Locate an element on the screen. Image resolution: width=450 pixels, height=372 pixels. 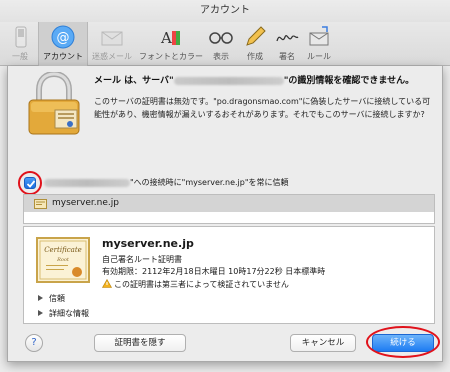
toolbar-item-accounts: @ アカウント is located at coordinates (63, 44).